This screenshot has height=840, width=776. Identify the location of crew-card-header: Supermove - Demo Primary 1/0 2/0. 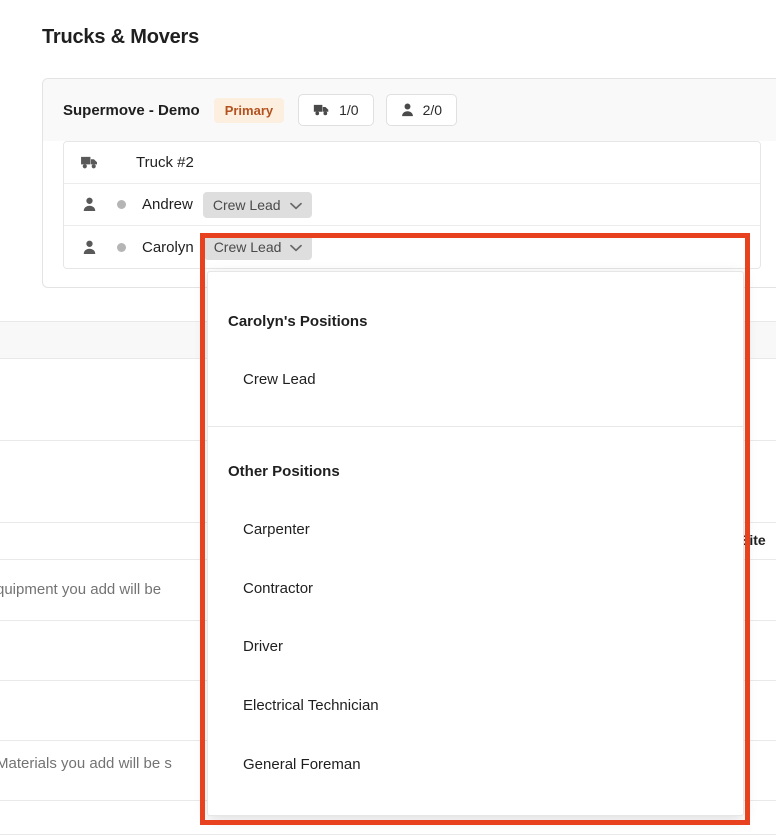
(409, 110).